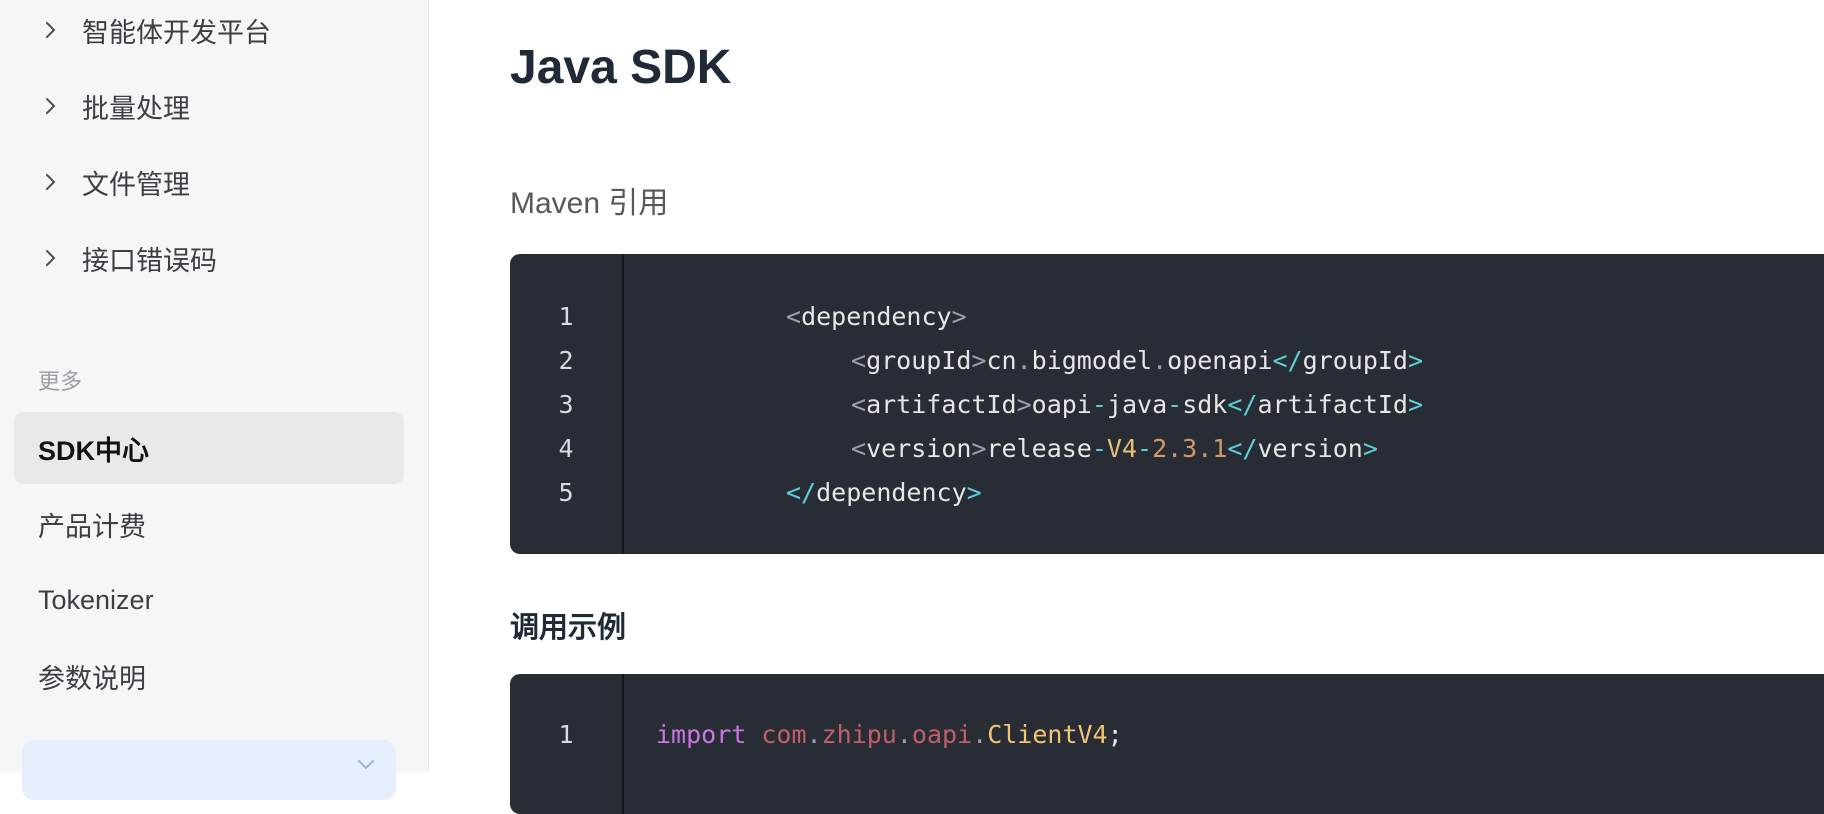  I want to click on sidebar-item-pricing: 产品计费, so click(209, 524).